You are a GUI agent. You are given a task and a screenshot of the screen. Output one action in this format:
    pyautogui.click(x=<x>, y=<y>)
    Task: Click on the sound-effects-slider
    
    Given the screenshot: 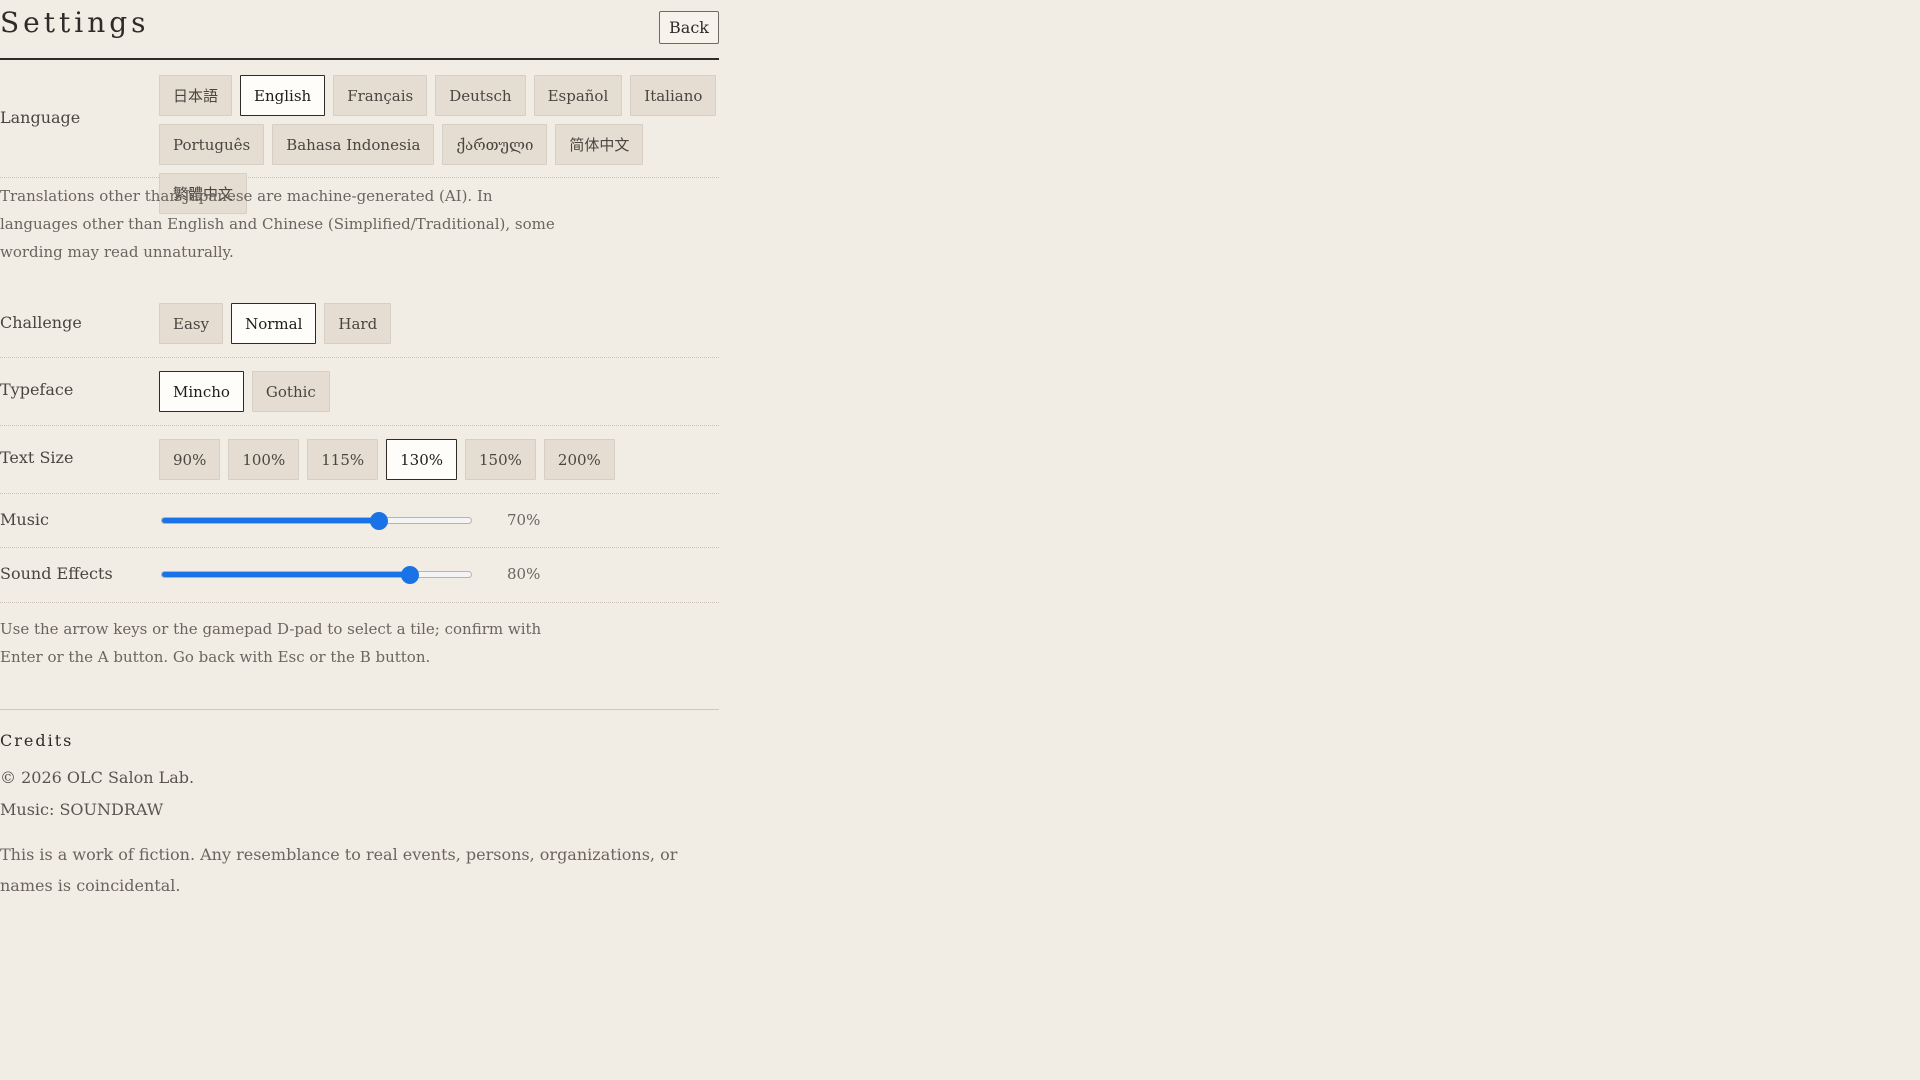 What is the action you would take?
    pyautogui.click(x=316, y=575)
    